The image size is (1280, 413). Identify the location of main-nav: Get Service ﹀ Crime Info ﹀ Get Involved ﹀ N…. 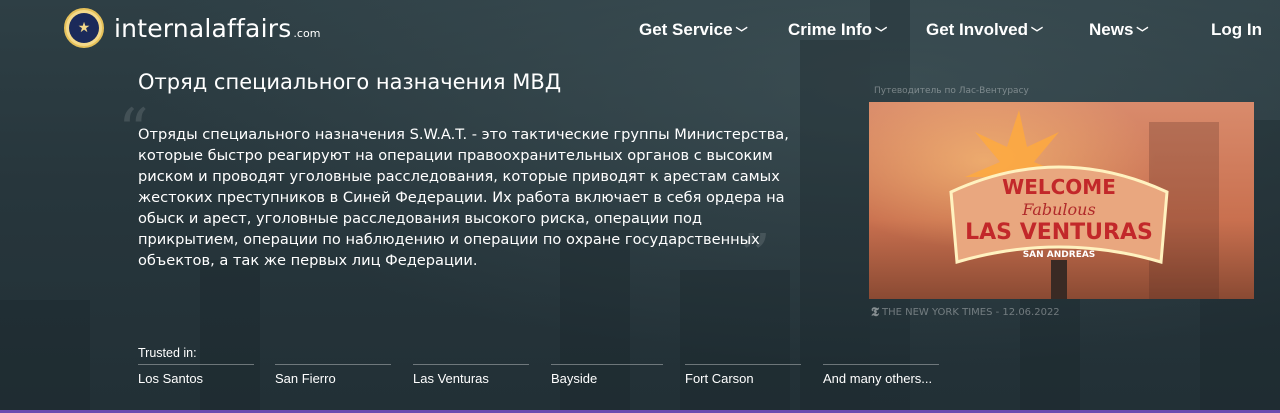
(640, 32).